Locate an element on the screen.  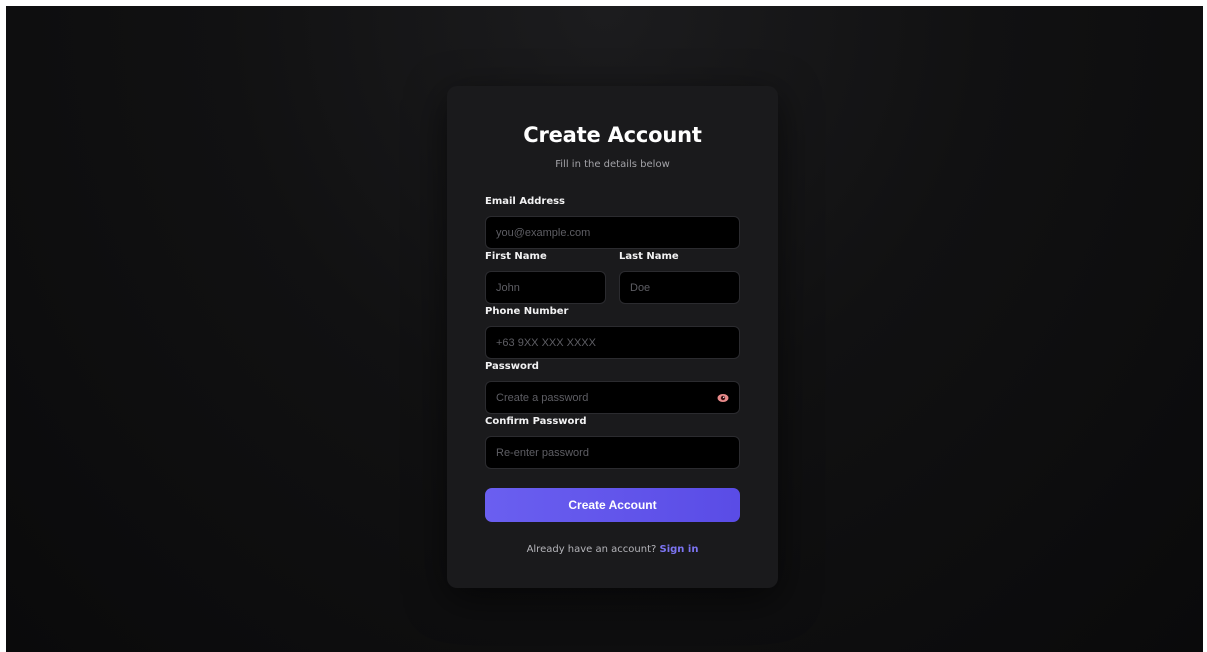
signin-prompt-text: Already have an account? is located at coordinates (591, 549).